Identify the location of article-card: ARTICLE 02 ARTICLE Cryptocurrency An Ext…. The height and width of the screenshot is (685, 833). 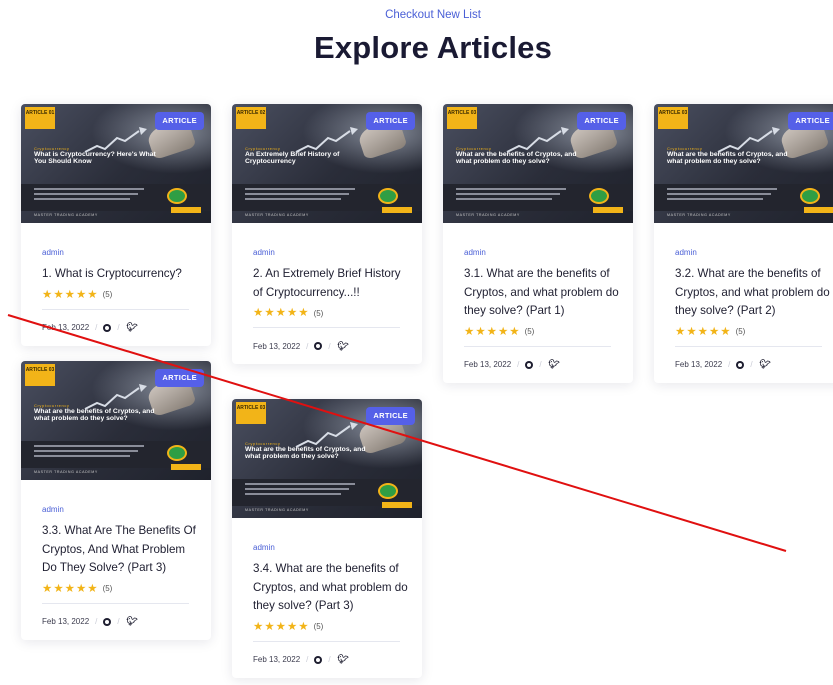
(327, 234).